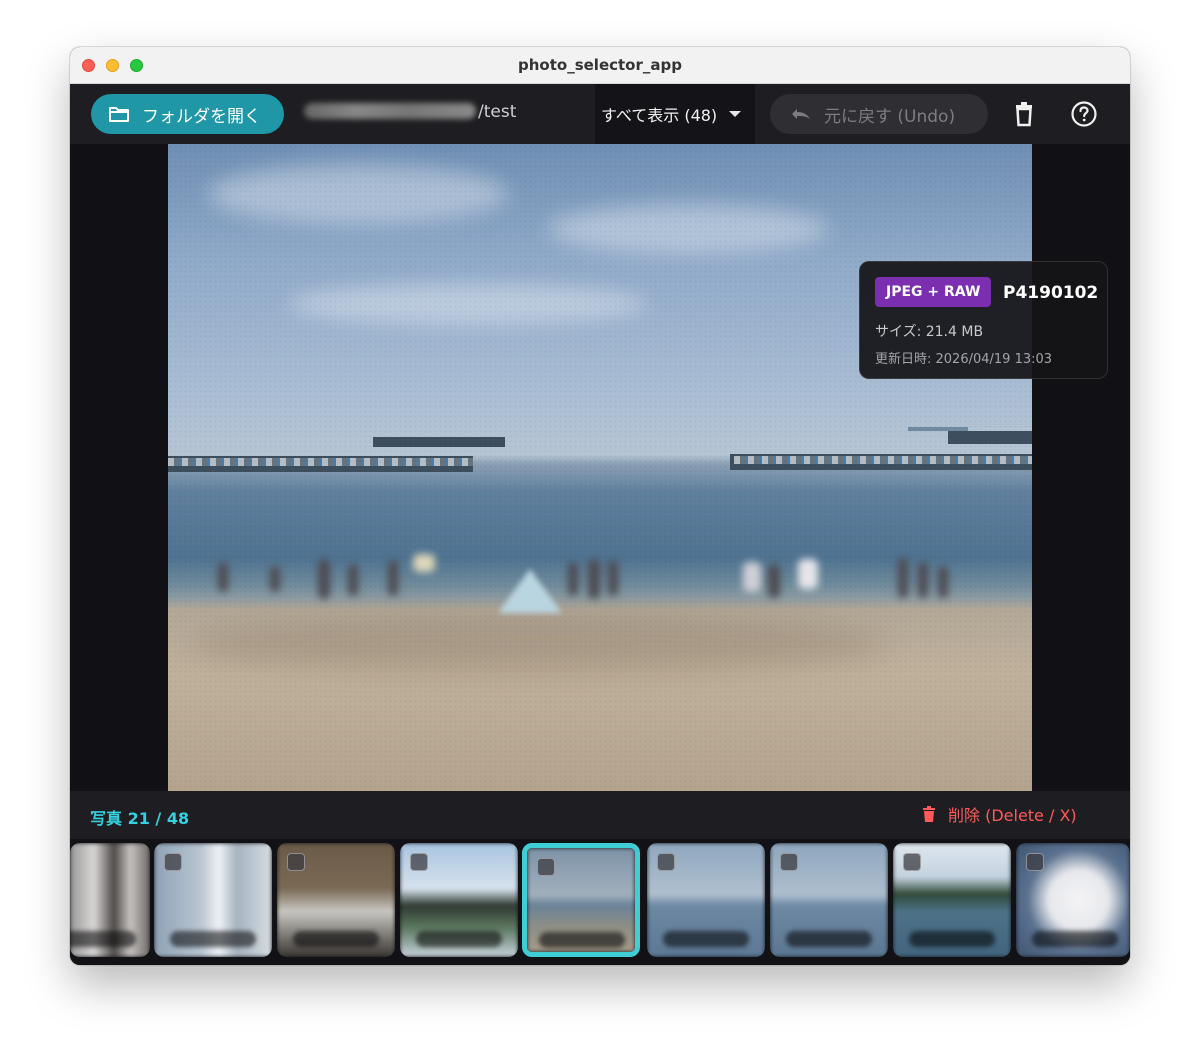  I want to click on title-bar: photo_selector_app, so click(600, 65).